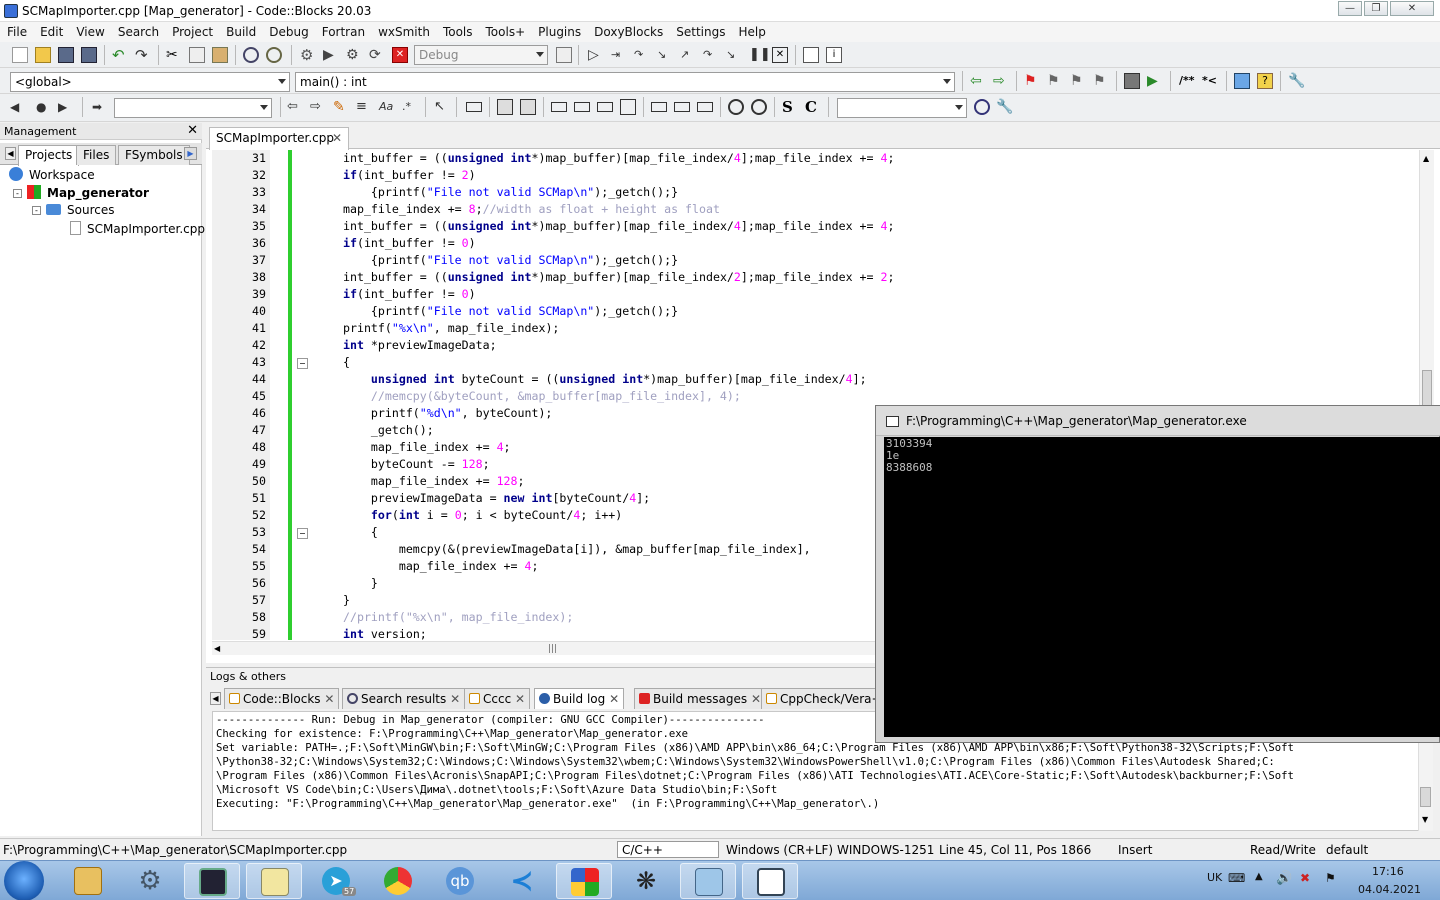 The image size is (1440, 900). What do you see at coordinates (73, 210) in the screenshot?
I see `tree-folder-sources: - Sources` at bounding box center [73, 210].